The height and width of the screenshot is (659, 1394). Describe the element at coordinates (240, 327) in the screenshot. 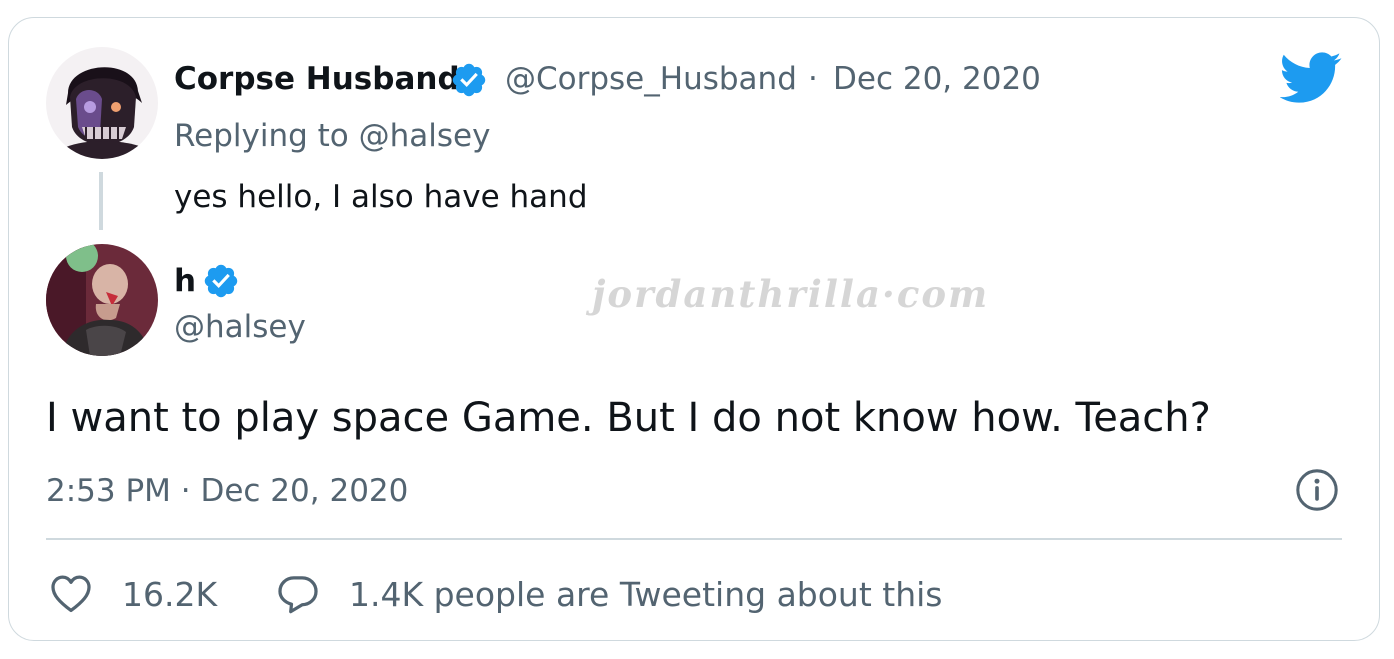

I see `main-author-handle: @halsey` at that location.